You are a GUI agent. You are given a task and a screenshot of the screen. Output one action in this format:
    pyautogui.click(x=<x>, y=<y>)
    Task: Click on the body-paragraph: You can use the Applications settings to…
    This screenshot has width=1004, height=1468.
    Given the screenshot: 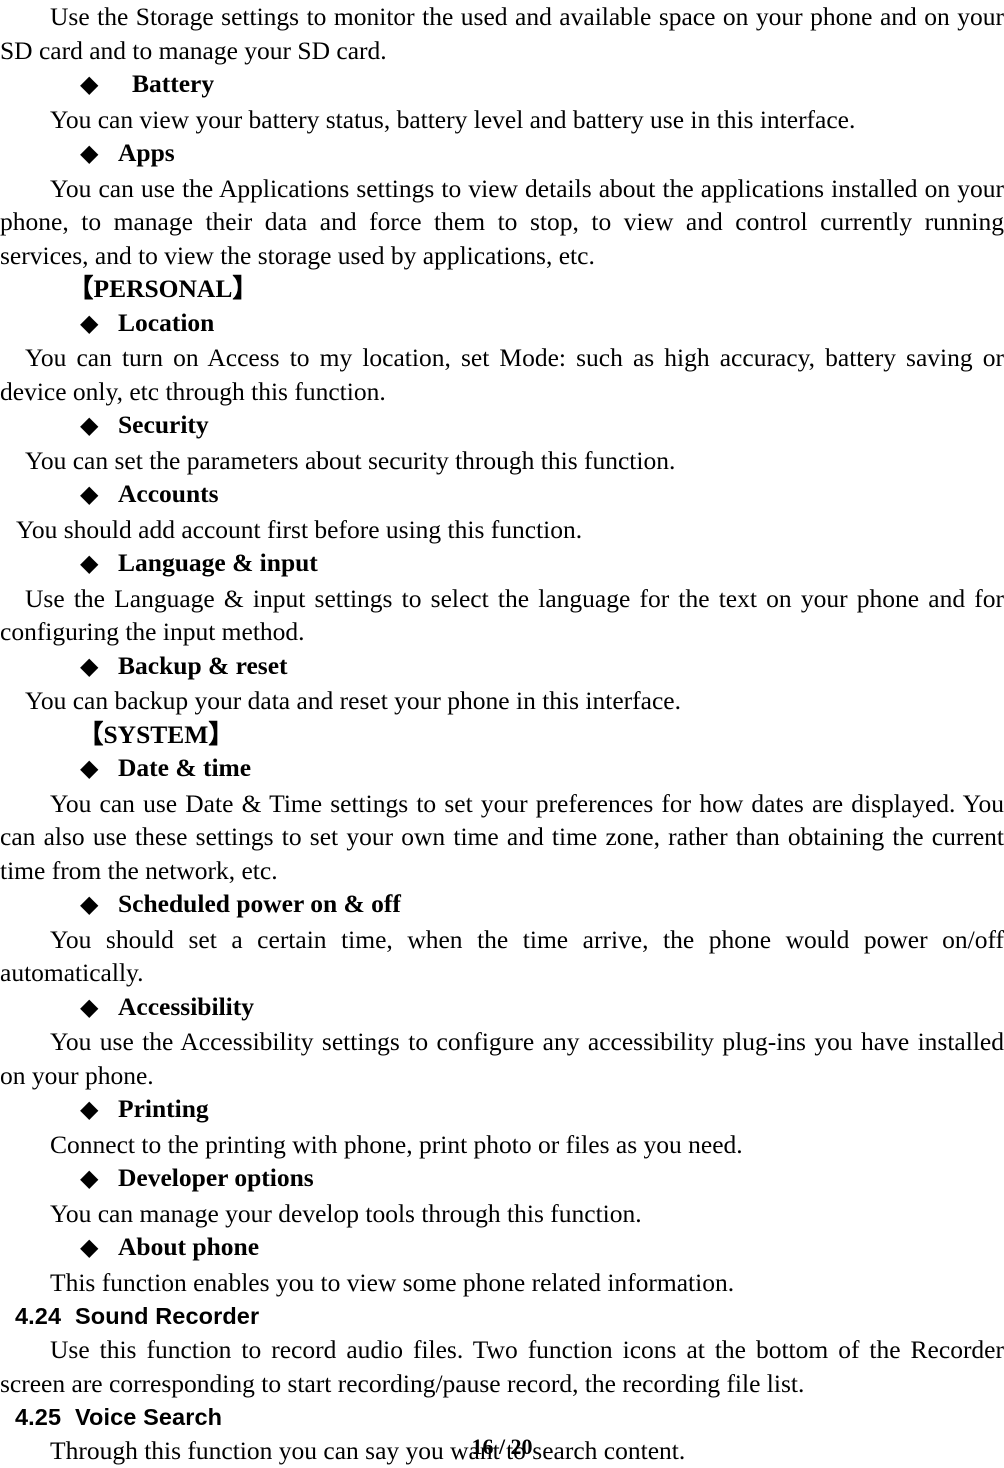 What is the action you would take?
    pyautogui.click(x=502, y=221)
    